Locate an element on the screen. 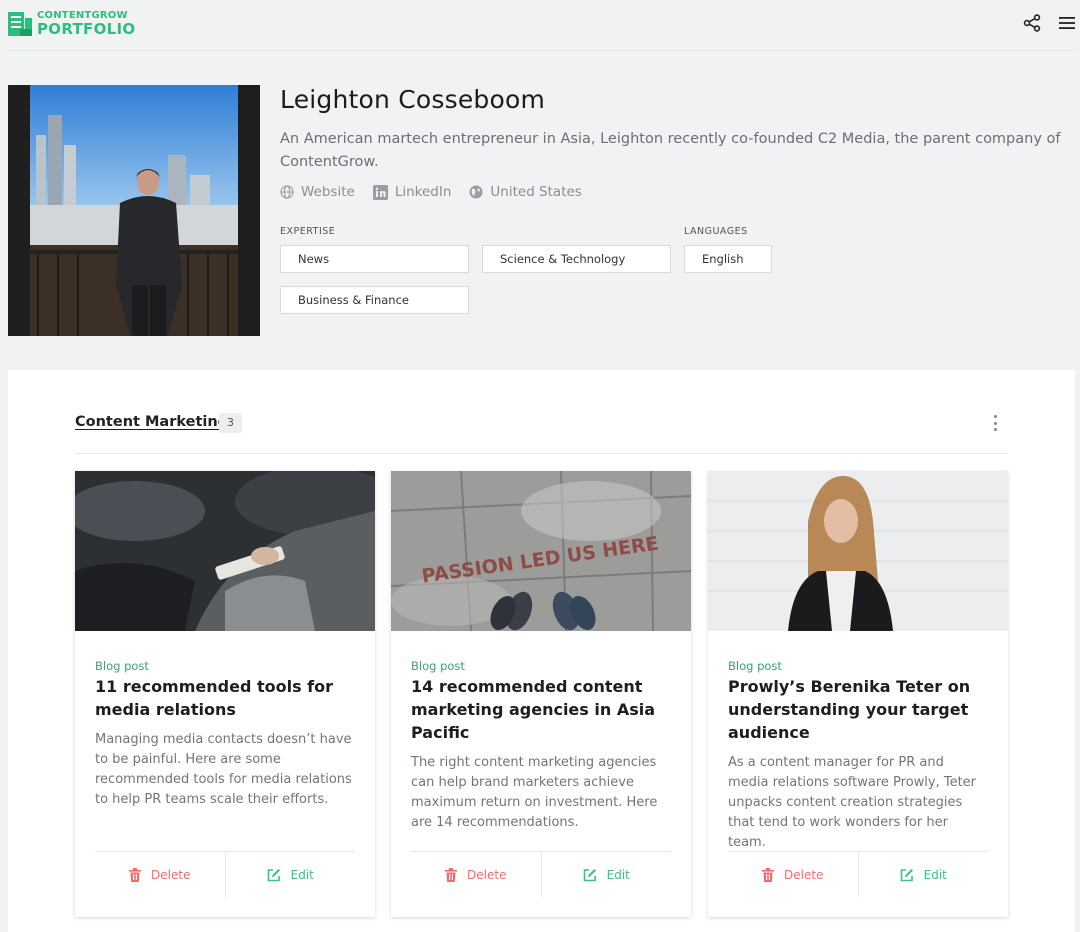  expertise-tag-business: Business & Finance is located at coordinates (374, 300).